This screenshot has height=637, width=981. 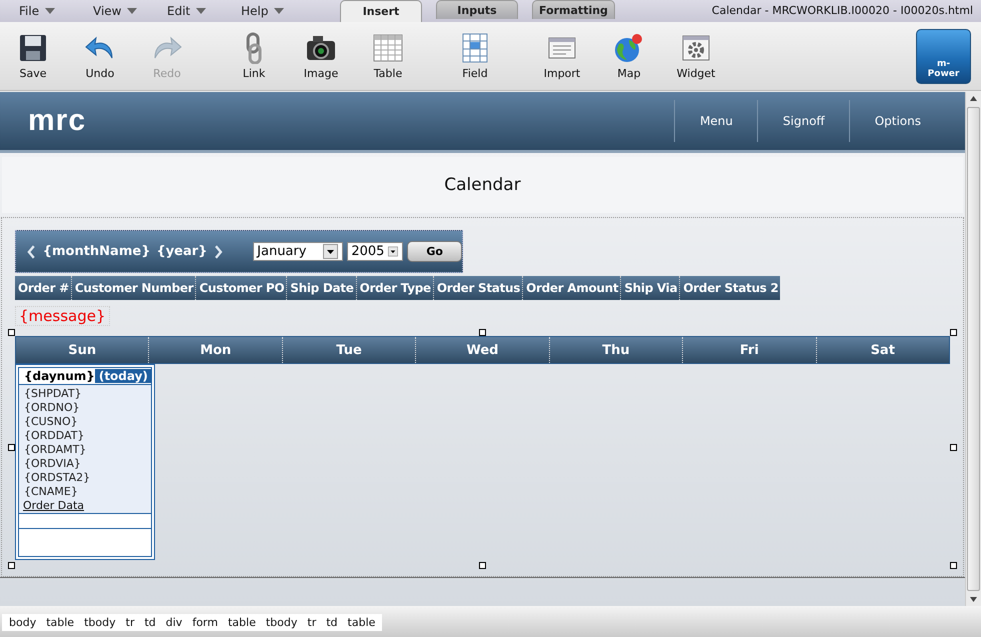 I want to click on tab: Insert, so click(x=381, y=11).